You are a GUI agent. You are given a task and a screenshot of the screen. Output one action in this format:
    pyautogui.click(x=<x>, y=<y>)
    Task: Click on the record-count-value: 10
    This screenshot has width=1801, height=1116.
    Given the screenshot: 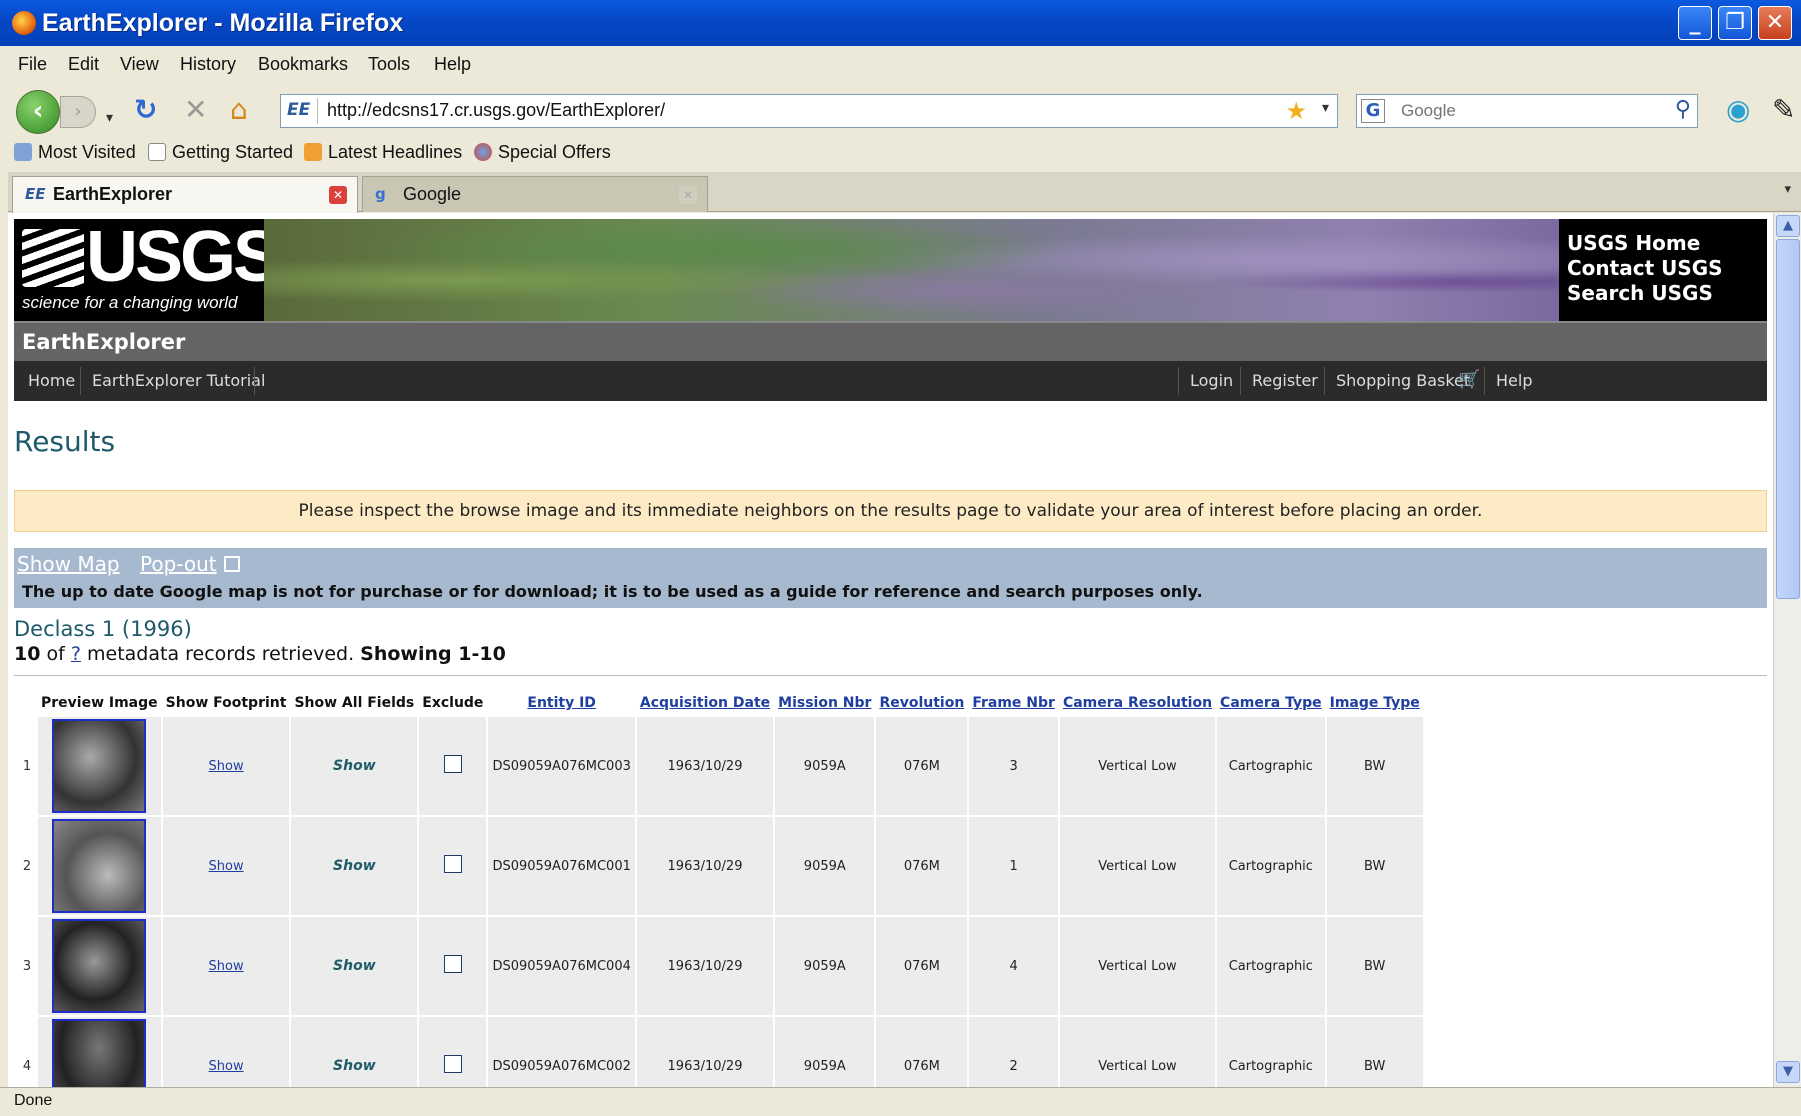 What is the action you would take?
    pyautogui.click(x=27, y=654)
    